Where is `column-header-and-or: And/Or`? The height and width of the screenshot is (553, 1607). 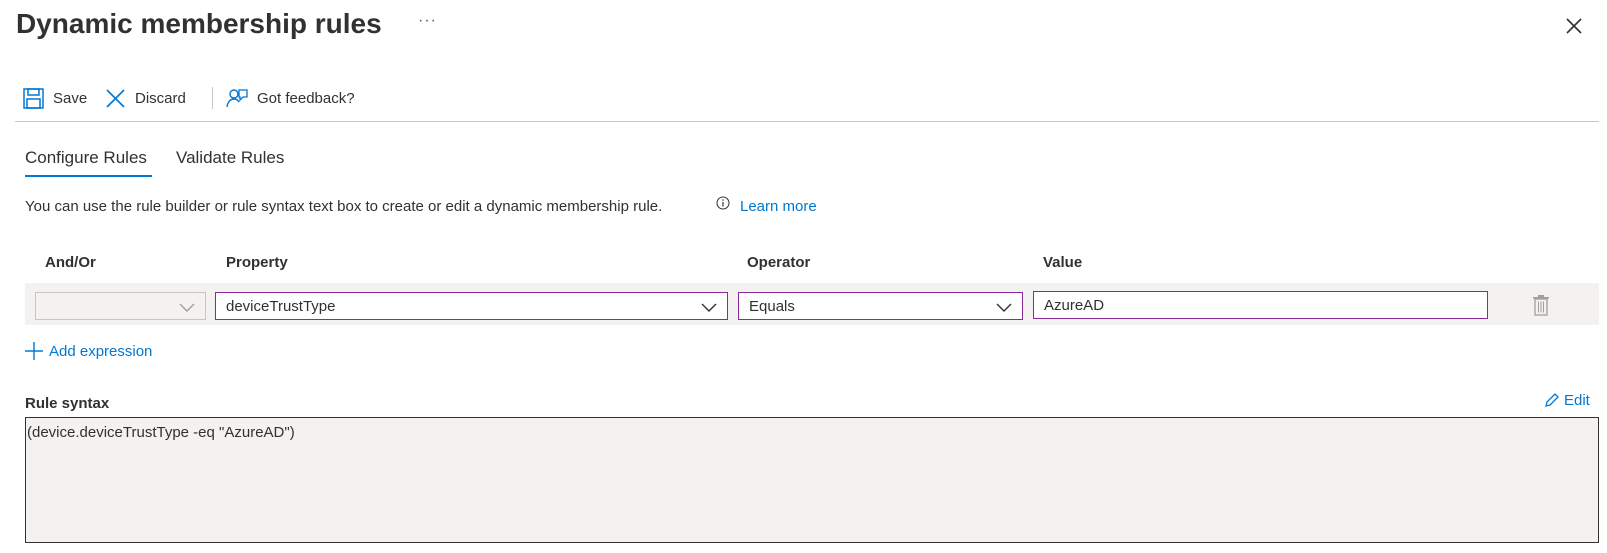
column-header-and-or: And/Or is located at coordinates (70, 262).